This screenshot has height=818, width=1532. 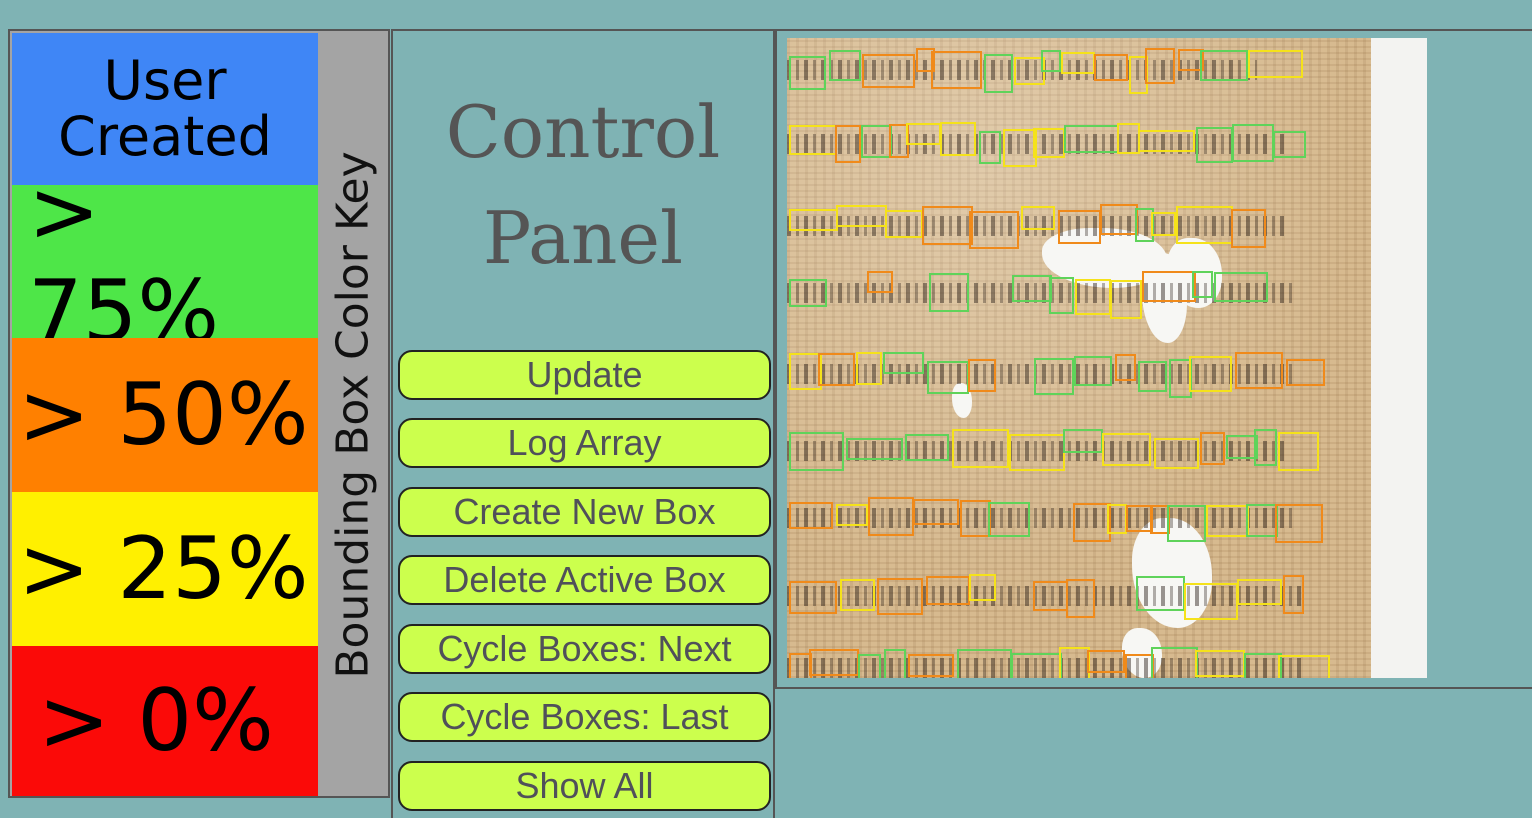 What do you see at coordinates (584, 717) in the screenshot?
I see `cycle-boxes-last-button: Cycle Boxes: Last` at bounding box center [584, 717].